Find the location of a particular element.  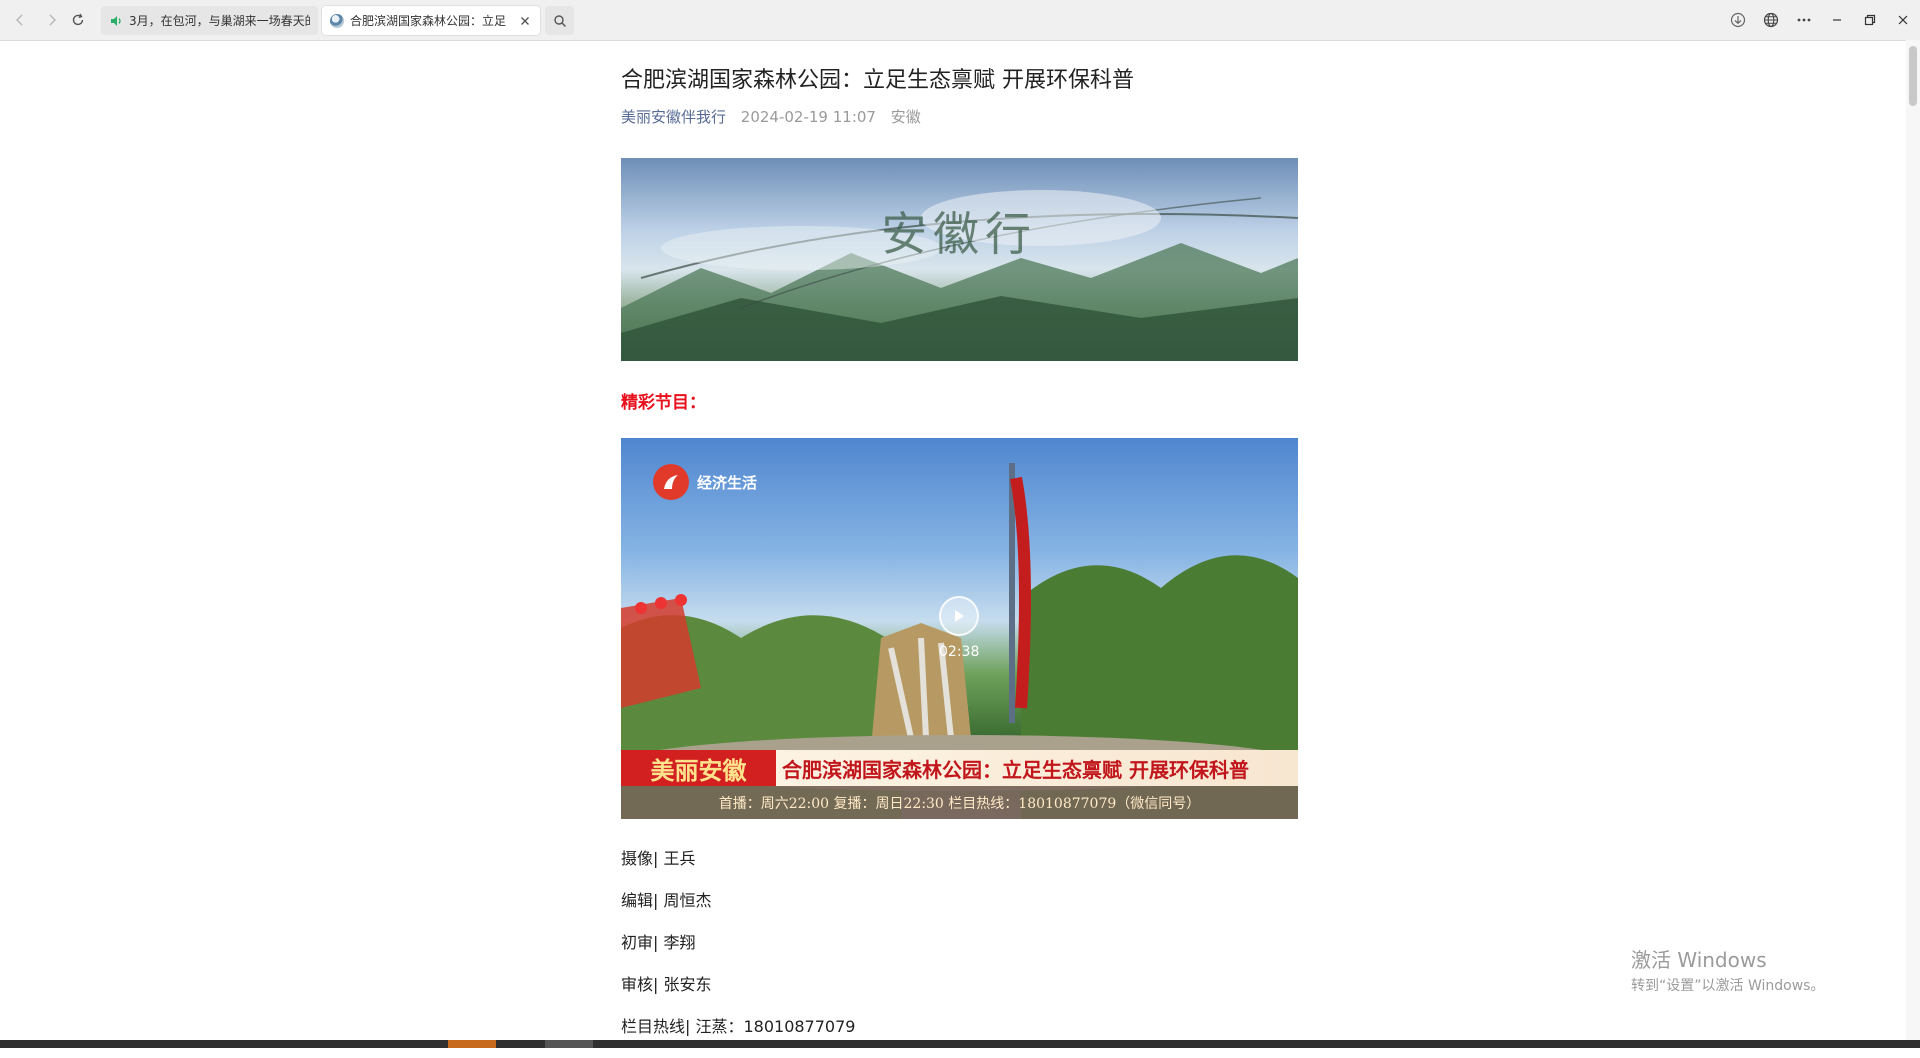

banner-image: 安徽行 is located at coordinates (959, 259).